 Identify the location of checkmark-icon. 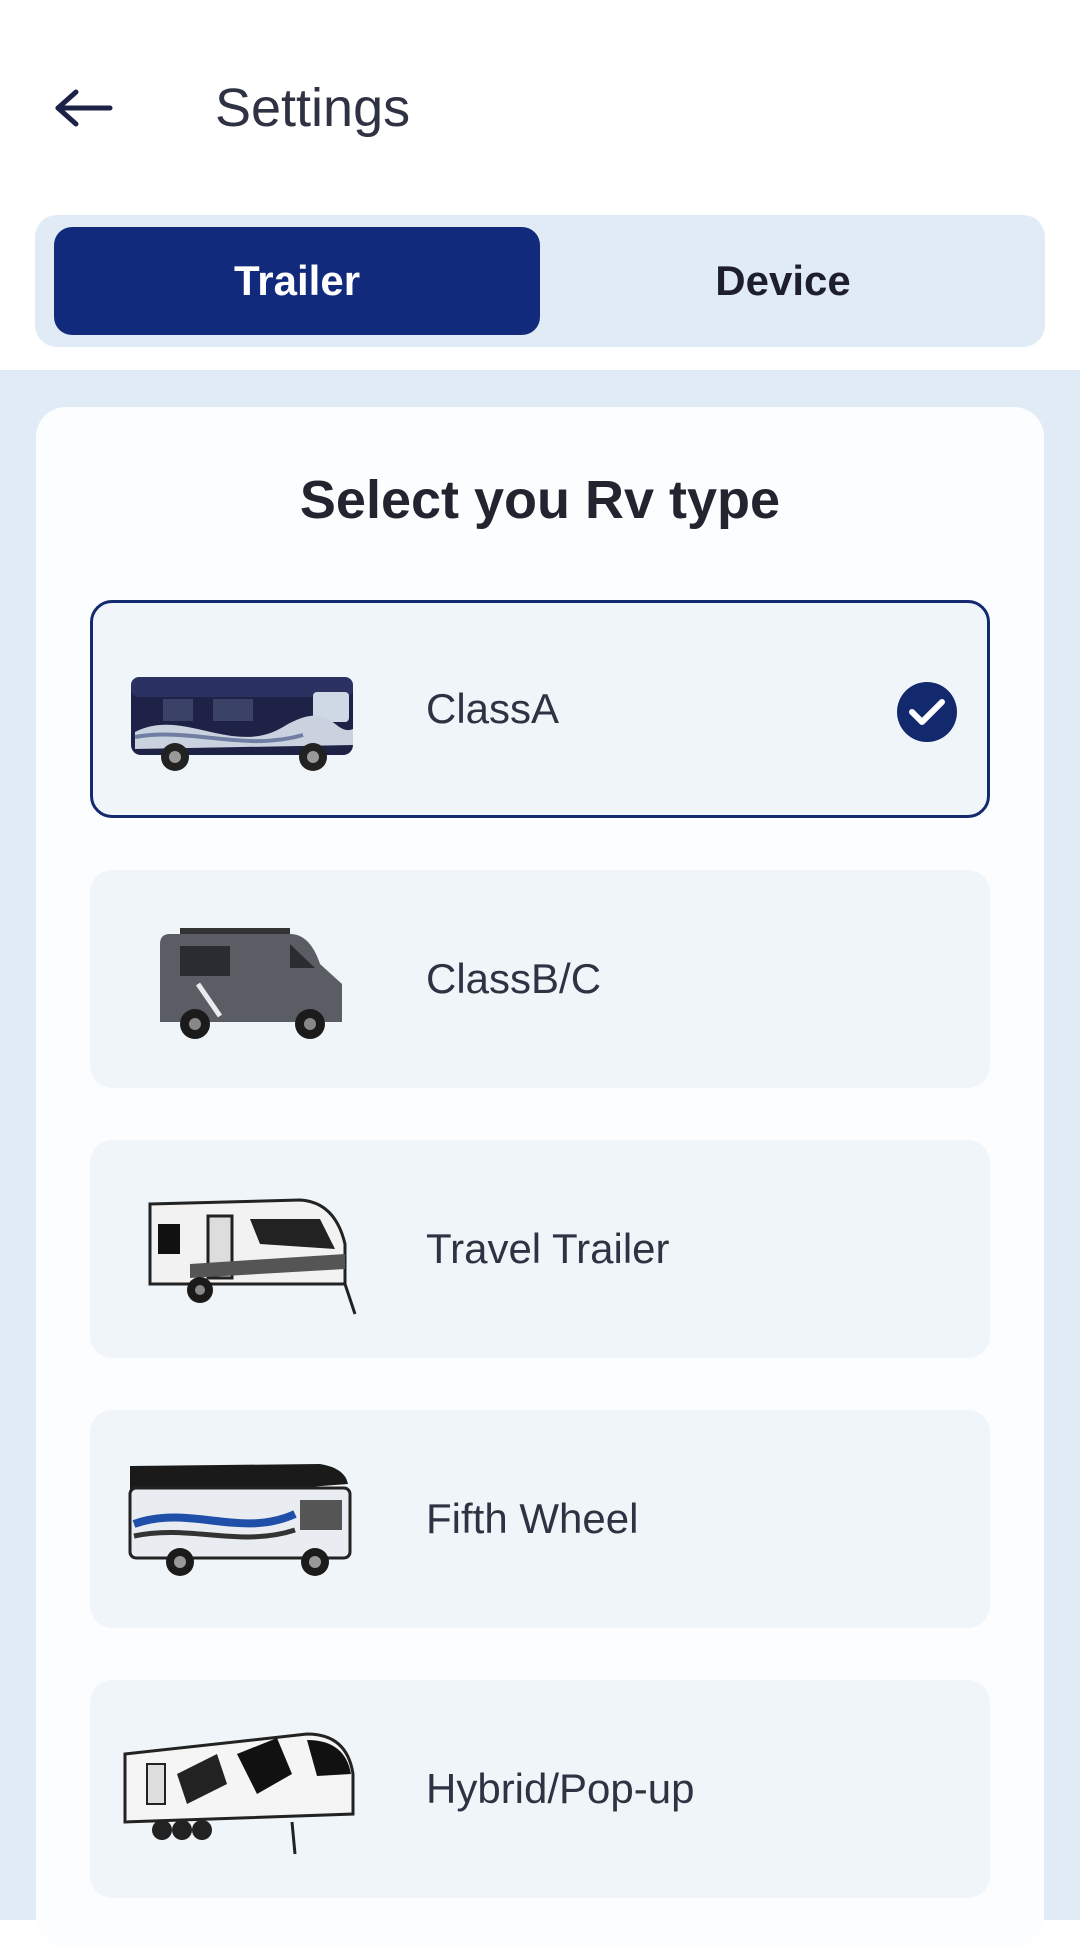
(927, 712).